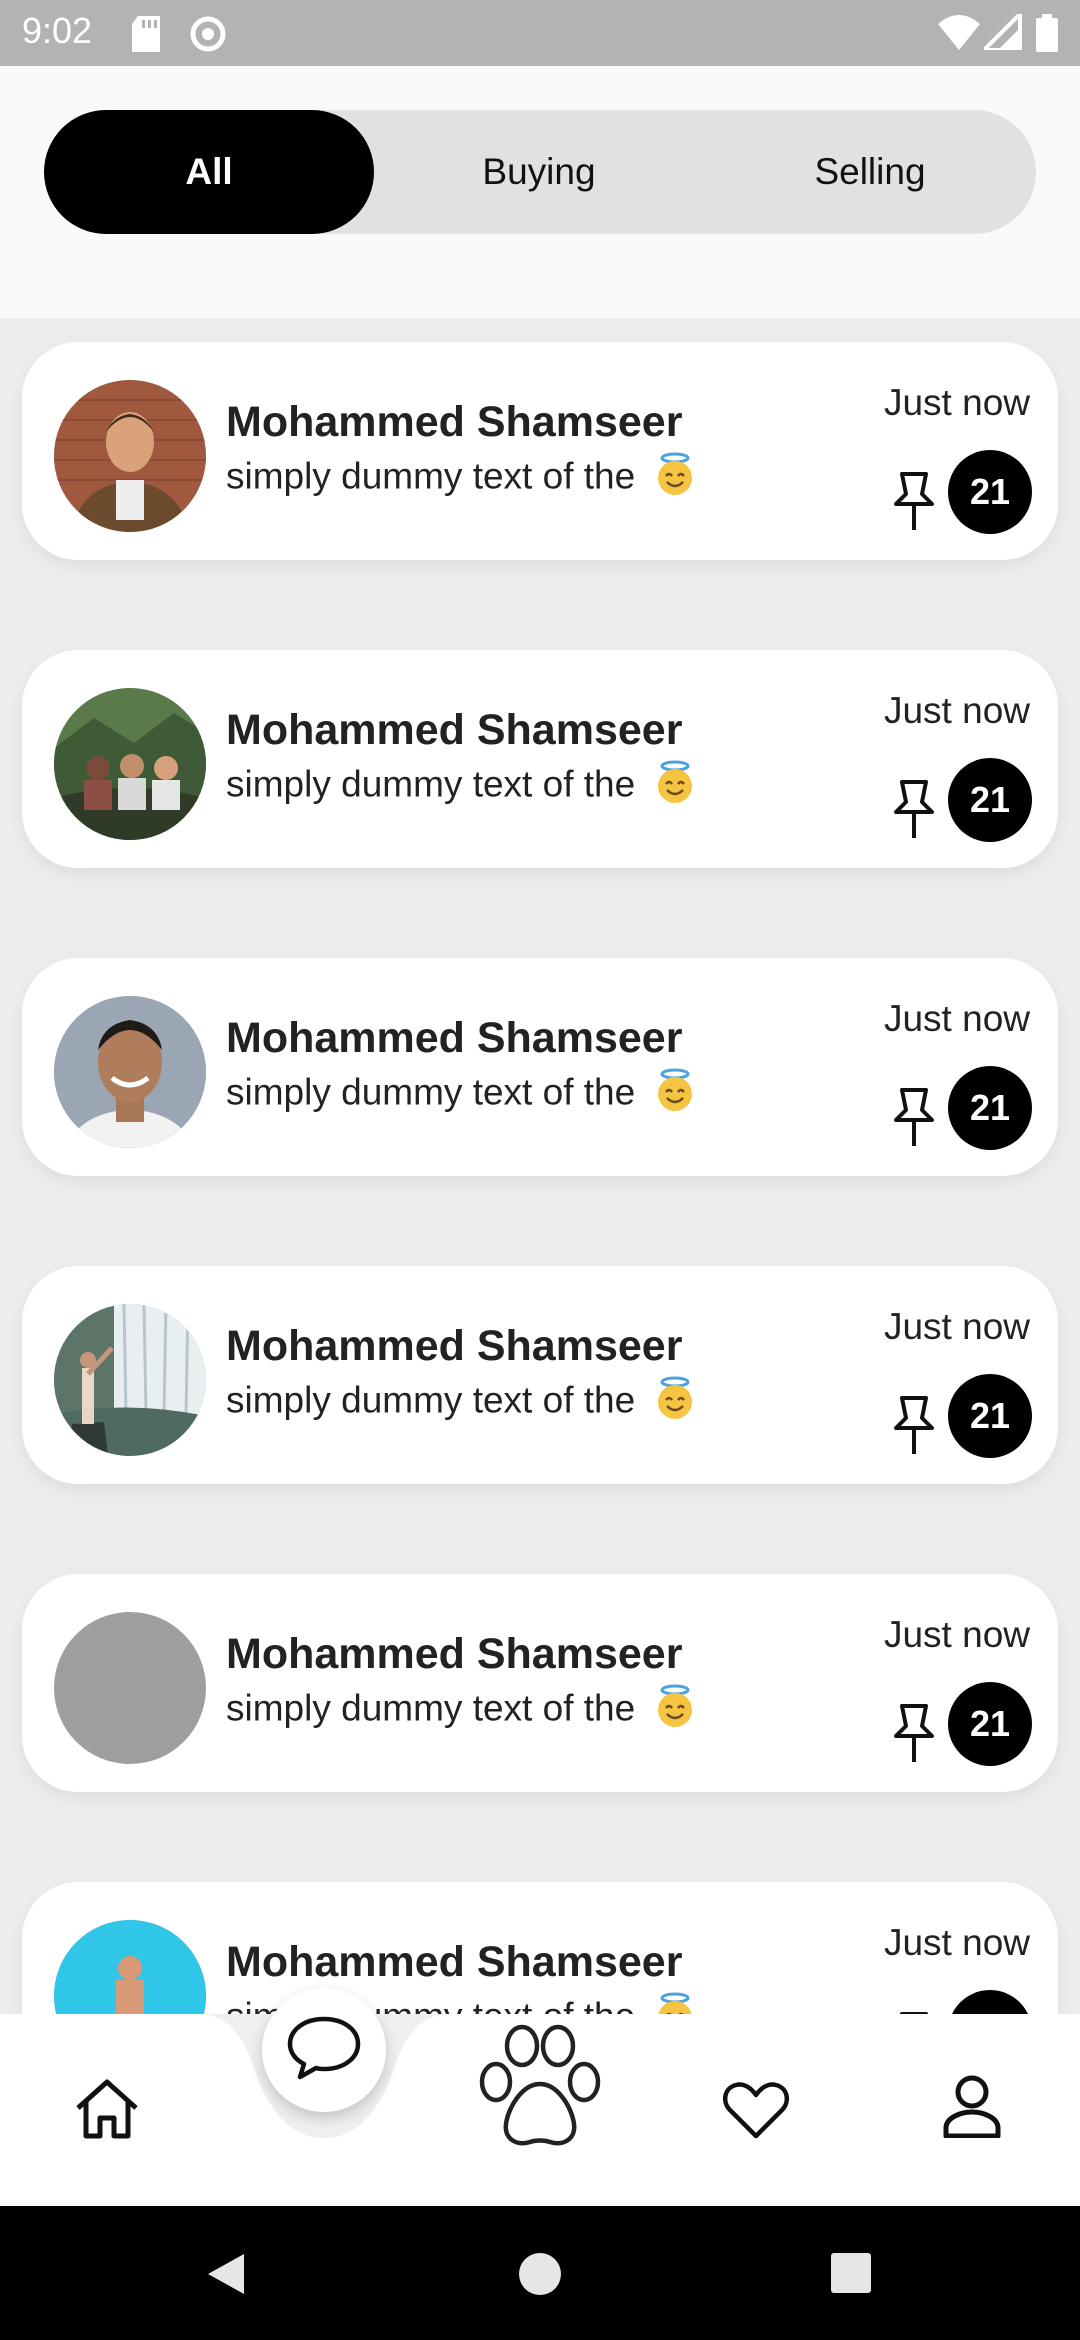 This screenshot has height=2340, width=1080. I want to click on bottom-navigation, so click(540, 2097).